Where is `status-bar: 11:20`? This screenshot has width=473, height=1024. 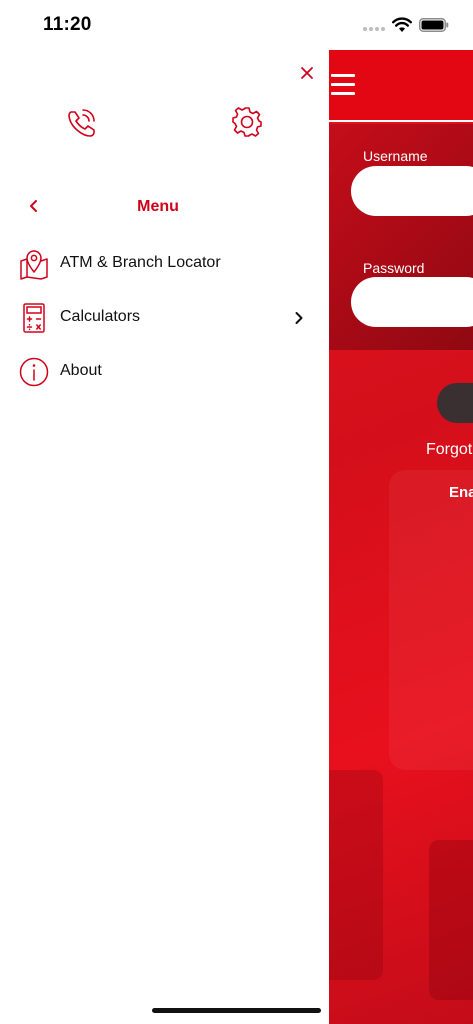 status-bar: 11:20 is located at coordinates (236, 25).